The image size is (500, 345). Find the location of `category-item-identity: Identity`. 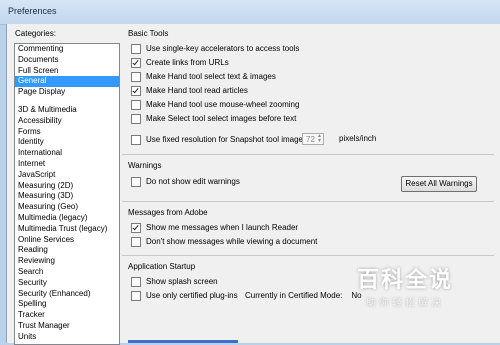

category-item-identity: Identity is located at coordinates (67, 142).